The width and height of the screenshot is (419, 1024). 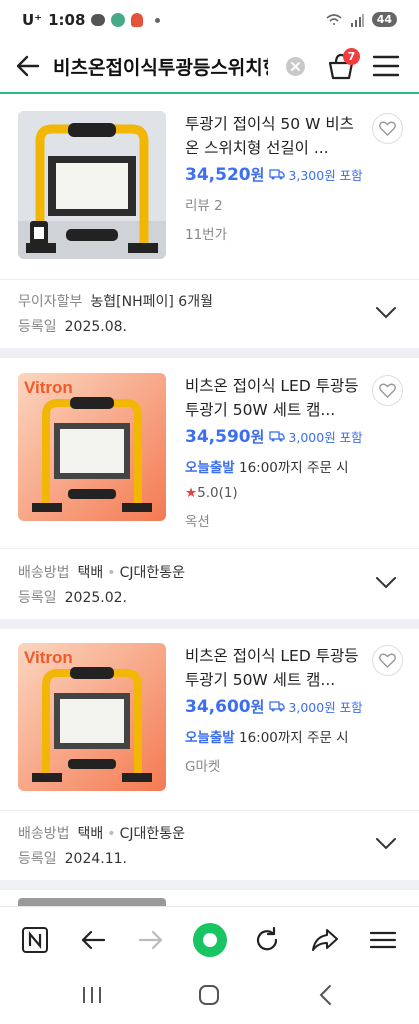 What do you see at coordinates (50, 302) in the screenshot?
I see `installment-label: 무이자할부` at bounding box center [50, 302].